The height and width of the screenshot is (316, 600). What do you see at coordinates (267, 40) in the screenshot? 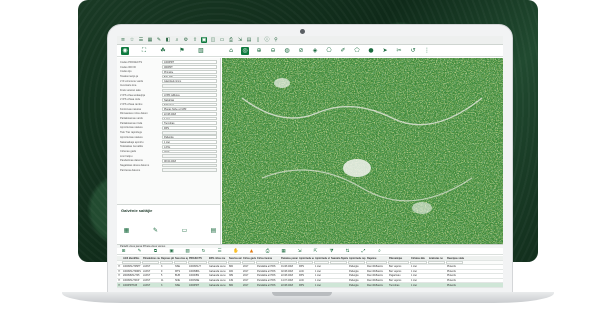
I see `info-icon: ⓘ` at bounding box center [267, 40].